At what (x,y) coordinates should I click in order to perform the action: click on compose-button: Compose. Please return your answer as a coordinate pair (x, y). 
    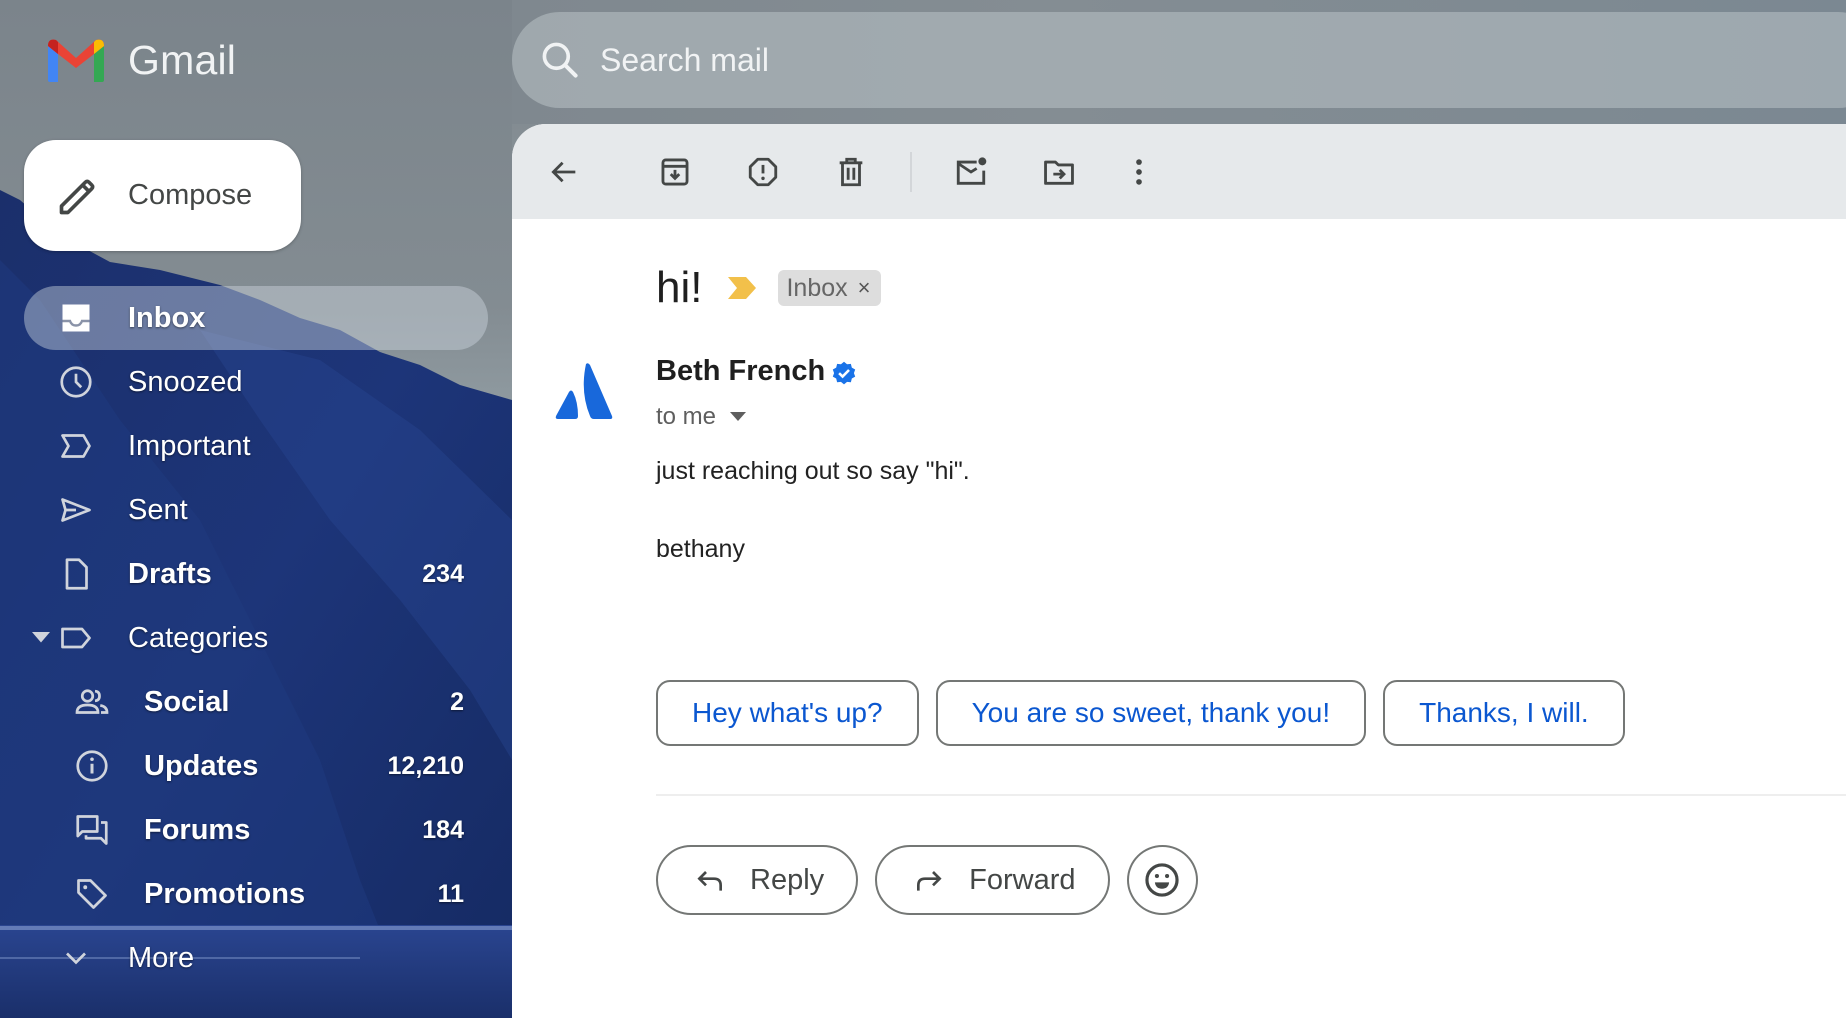
    Looking at the image, I should click on (162, 195).